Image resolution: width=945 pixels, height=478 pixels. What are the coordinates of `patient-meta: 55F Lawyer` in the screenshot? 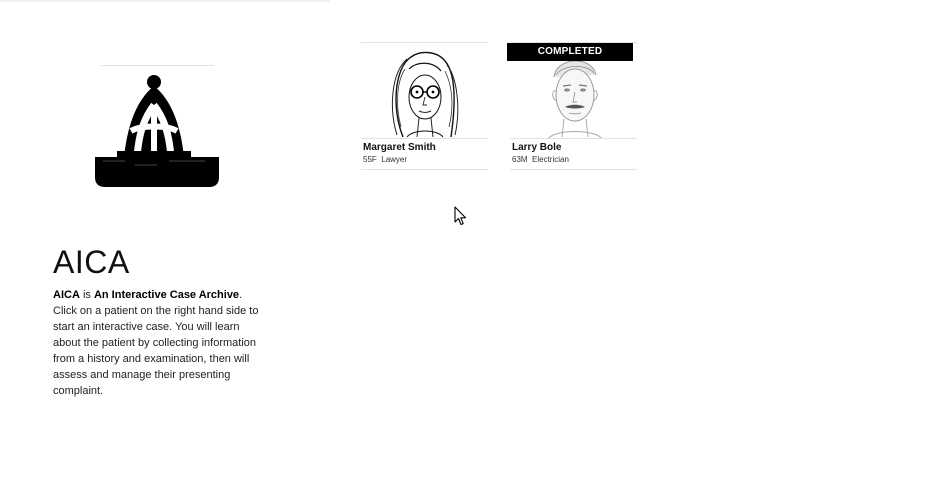 It's located at (385, 159).